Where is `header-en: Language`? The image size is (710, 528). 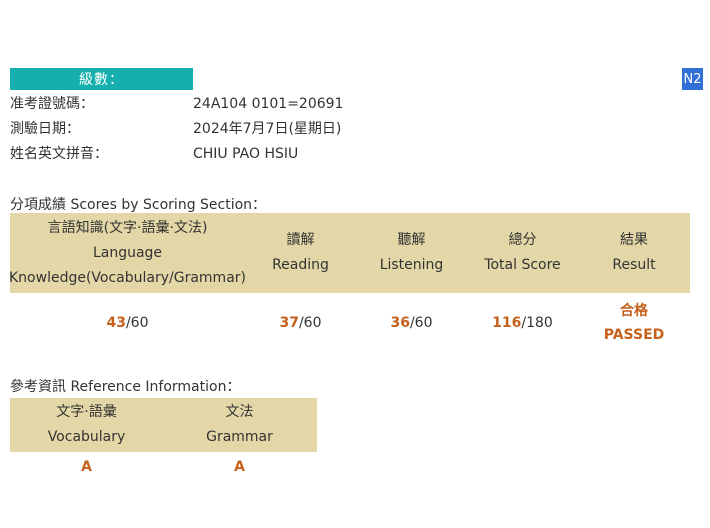
header-en: Language is located at coordinates (127, 252).